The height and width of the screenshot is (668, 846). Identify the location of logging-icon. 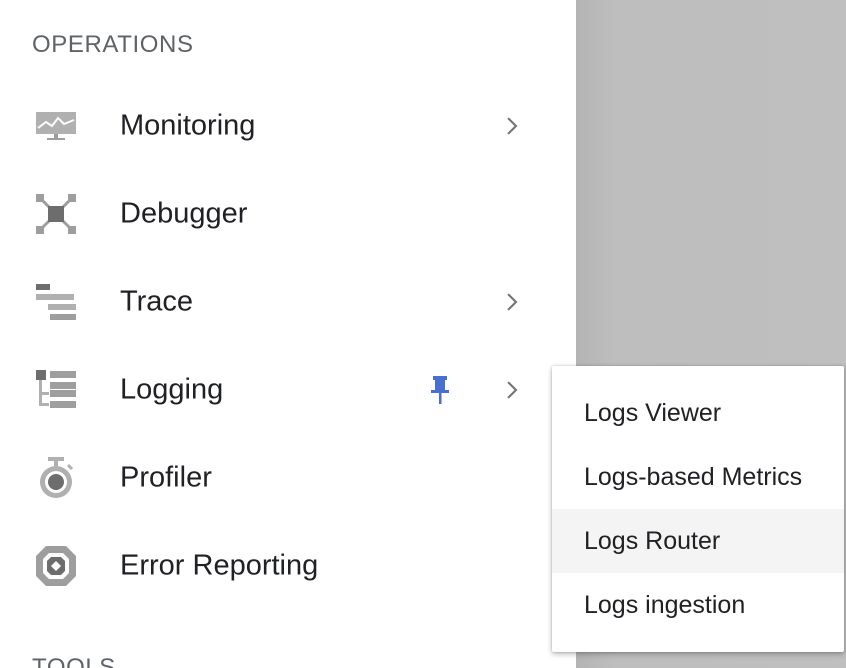
(56, 390).